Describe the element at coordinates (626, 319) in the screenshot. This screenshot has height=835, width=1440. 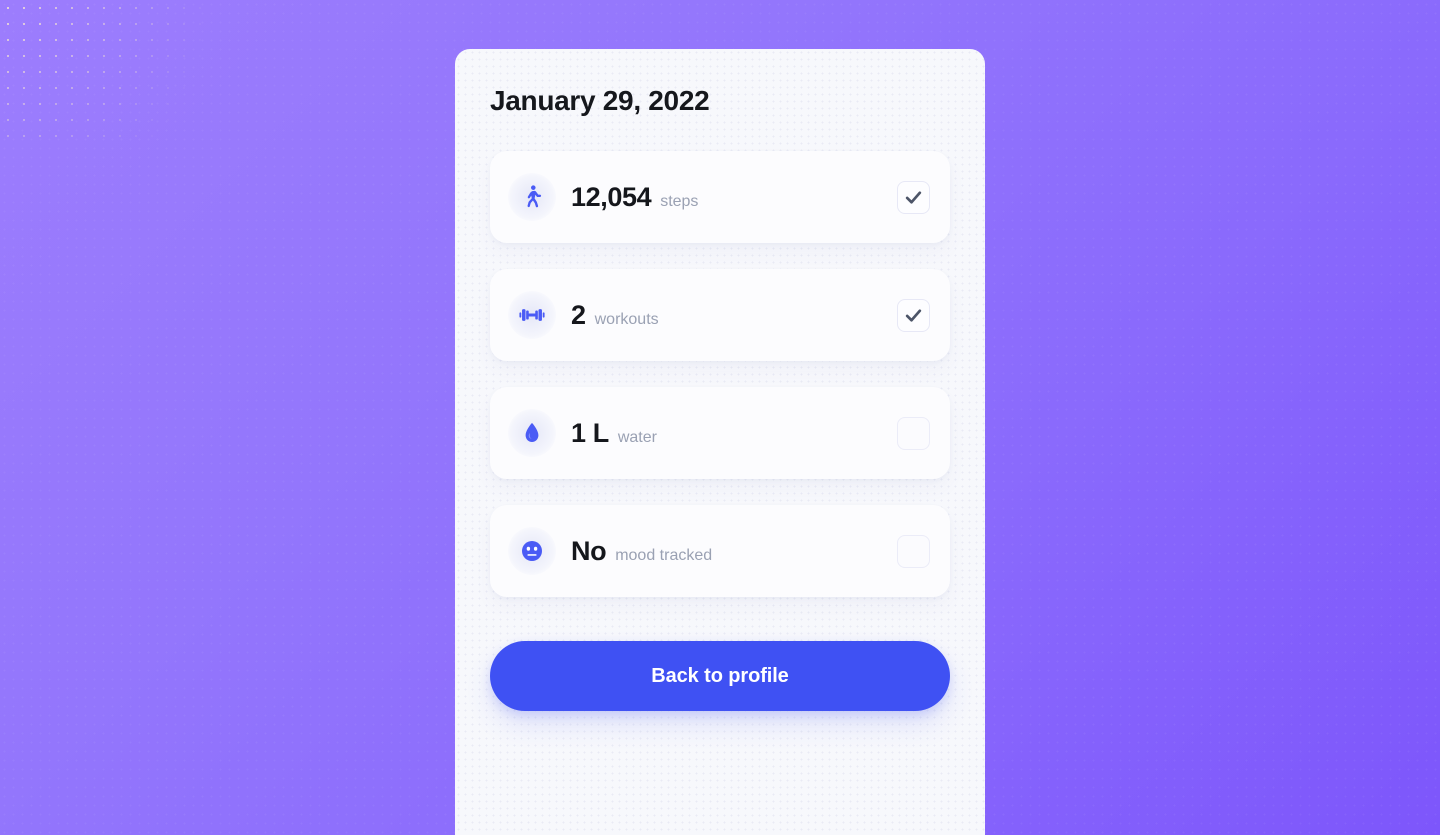
I see `stat-label-workouts: workouts` at that location.